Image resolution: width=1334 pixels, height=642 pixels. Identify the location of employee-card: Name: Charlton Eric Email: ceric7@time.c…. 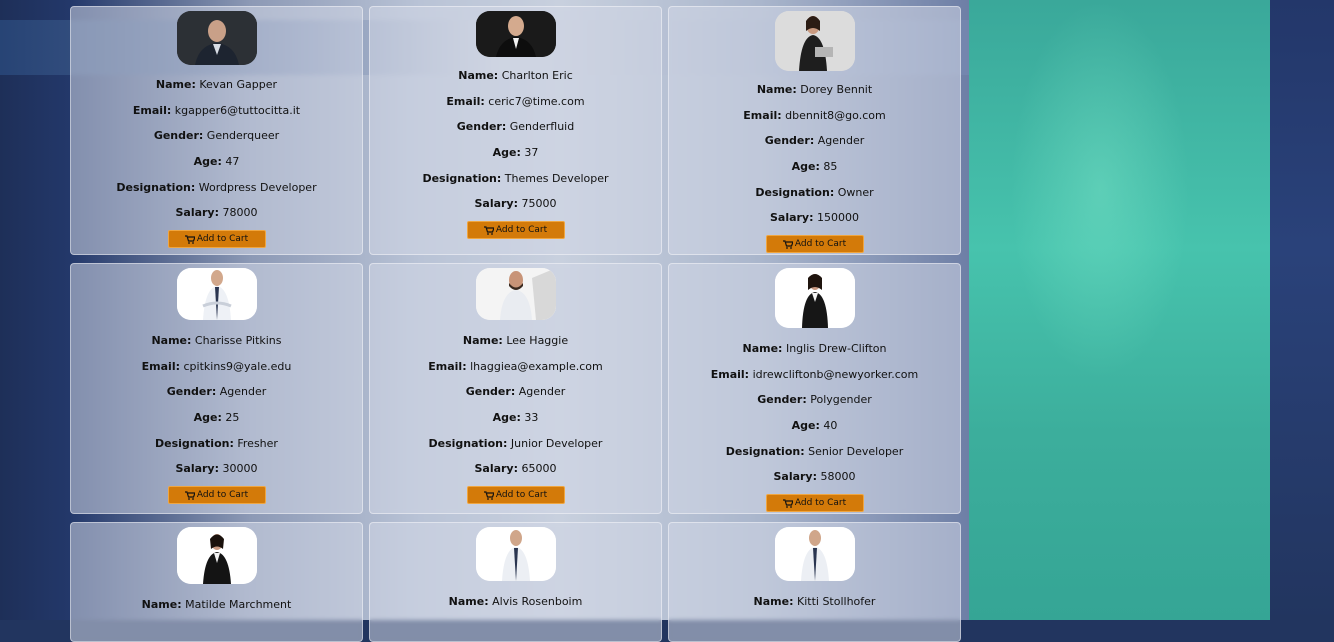
(515, 130).